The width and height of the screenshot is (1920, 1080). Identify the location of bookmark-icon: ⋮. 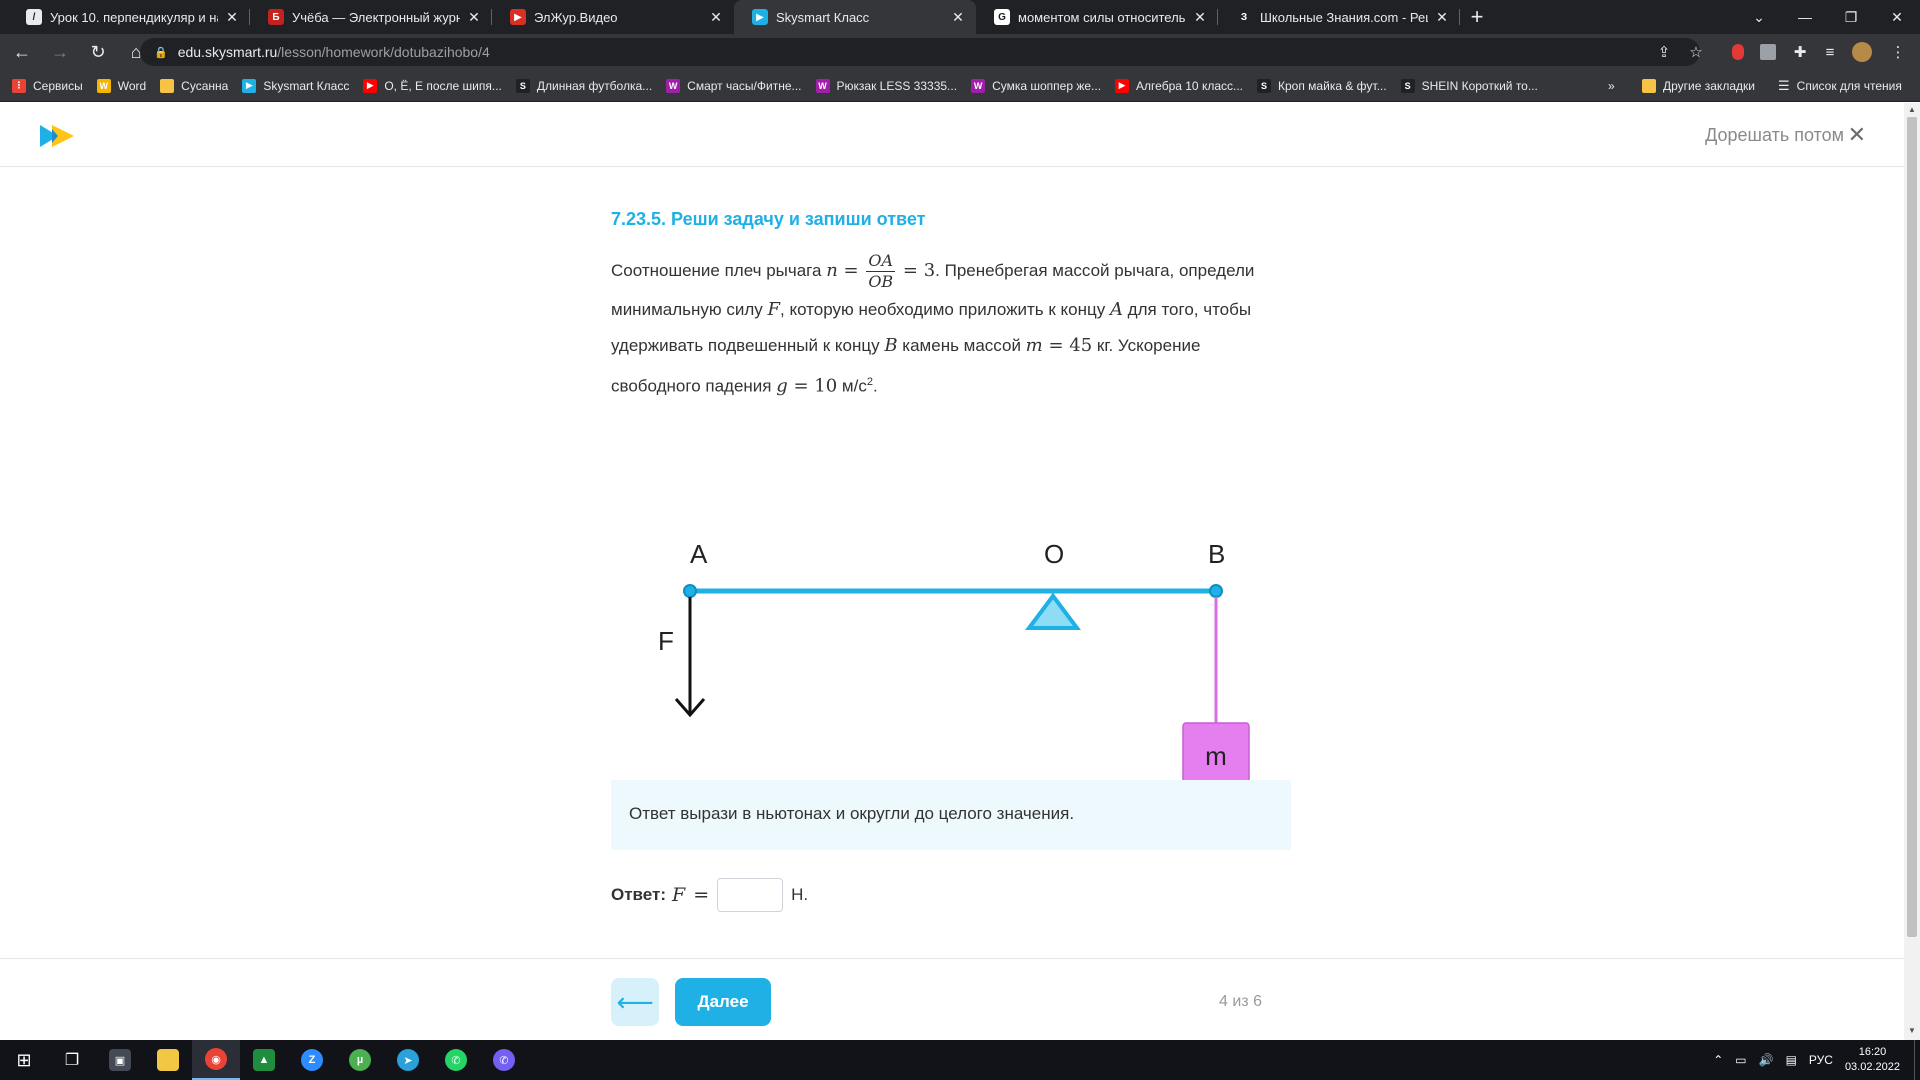
(19, 85).